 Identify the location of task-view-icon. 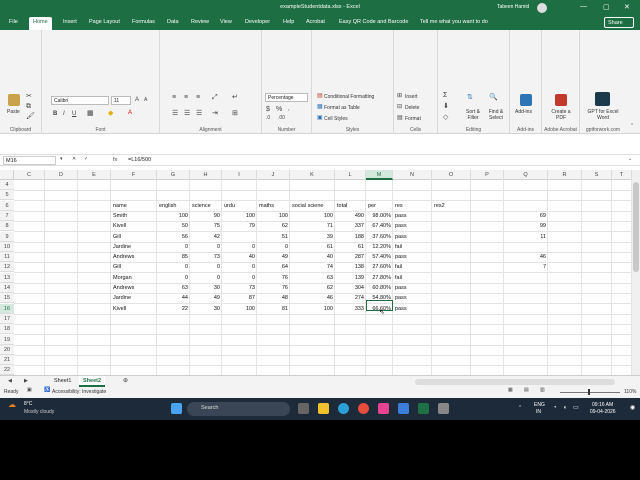
(303, 408).